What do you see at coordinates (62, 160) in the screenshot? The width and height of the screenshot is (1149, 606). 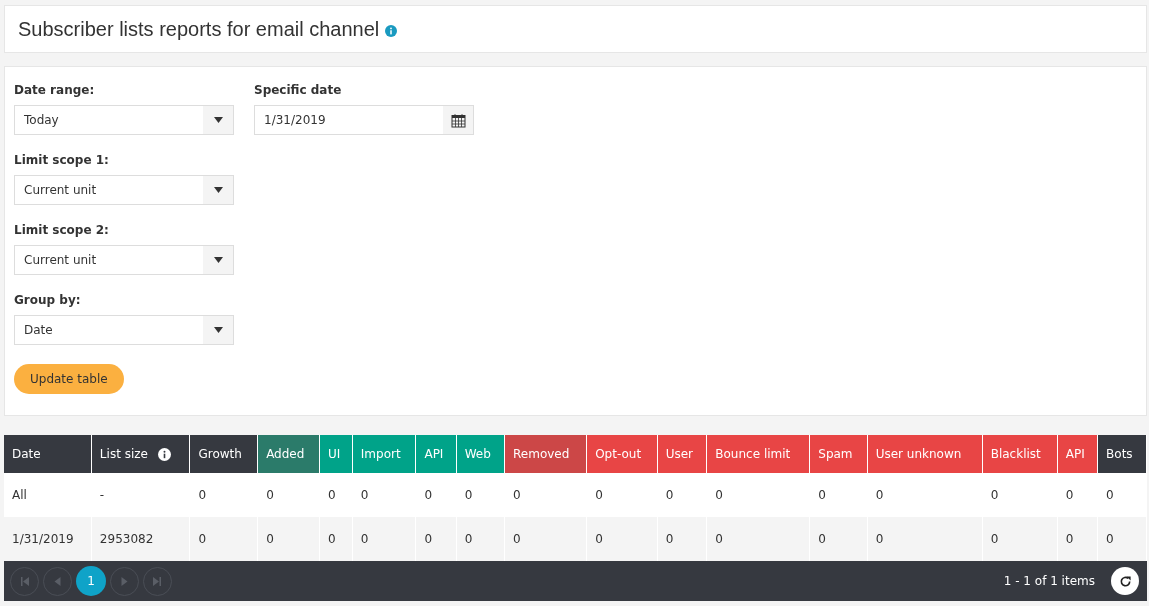 I see `field-label: Limit scope 1:` at bounding box center [62, 160].